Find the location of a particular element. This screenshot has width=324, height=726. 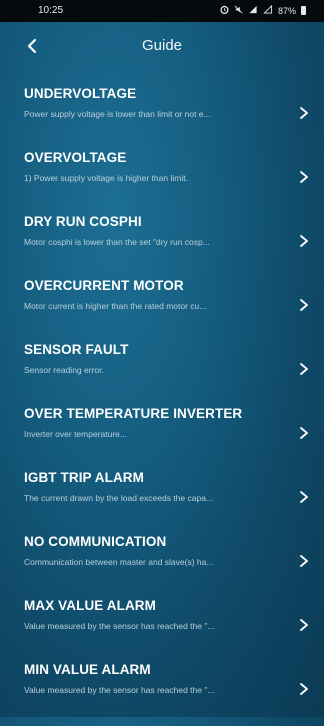

item-title: DRY RUN COSPHI is located at coordinates (83, 221).